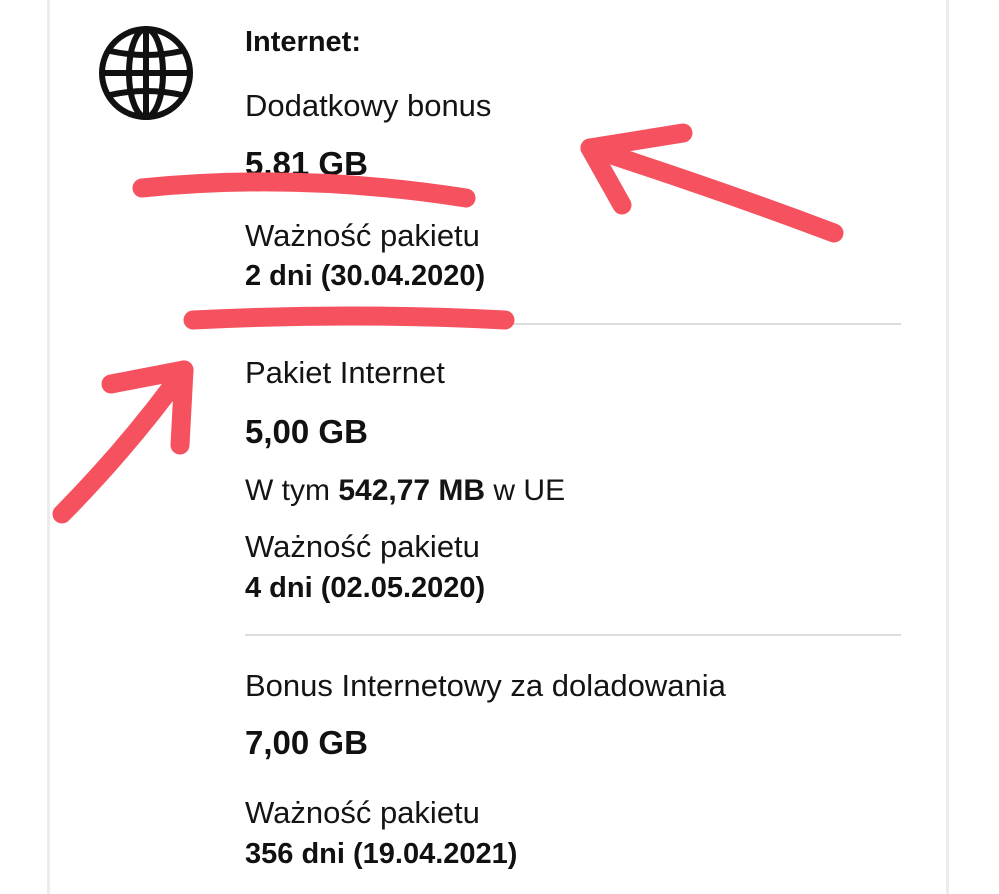 The height and width of the screenshot is (894, 999). What do you see at coordinates (345, 372) in the screenshot?
I see `package-name: Pakiet Internet` at bounding box center [345, 372].